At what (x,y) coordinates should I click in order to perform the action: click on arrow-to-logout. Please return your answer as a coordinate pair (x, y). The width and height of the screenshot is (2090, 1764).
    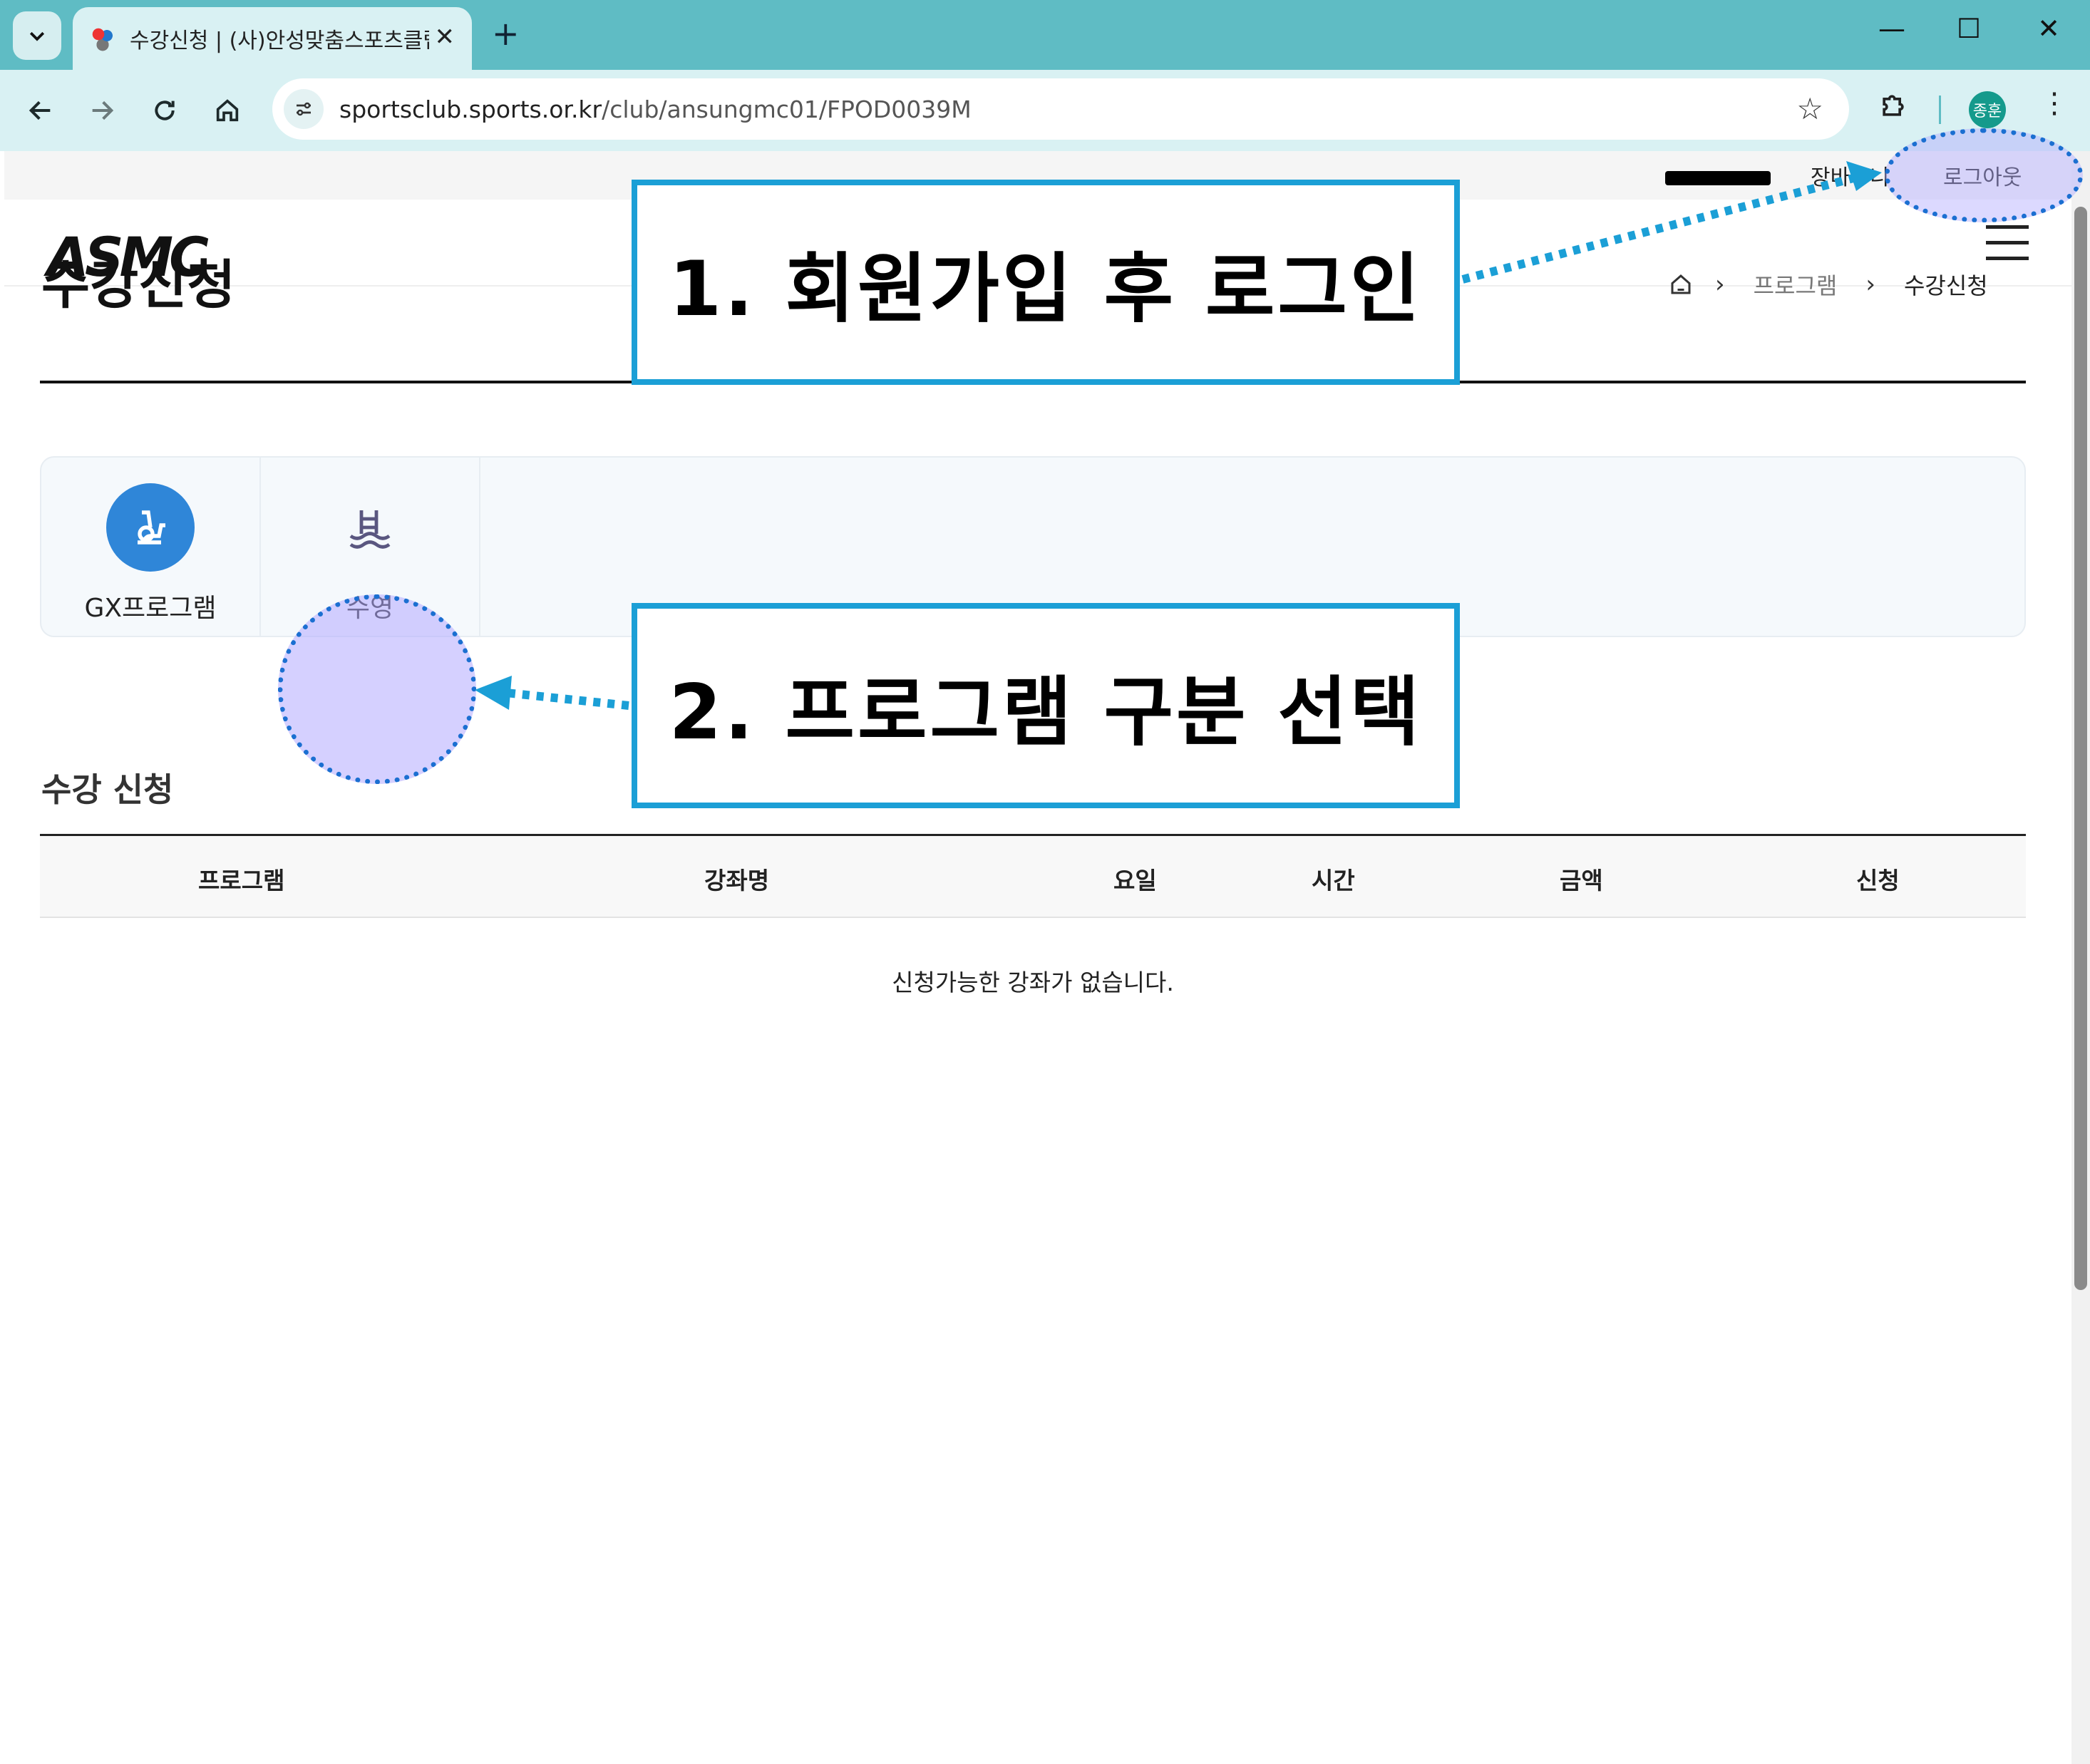
    Looking at the image, I should click on (1658, 229).